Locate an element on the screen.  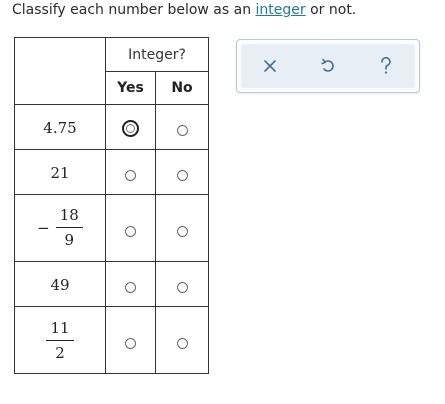
corner-cell is located at coordinates (60, 71).